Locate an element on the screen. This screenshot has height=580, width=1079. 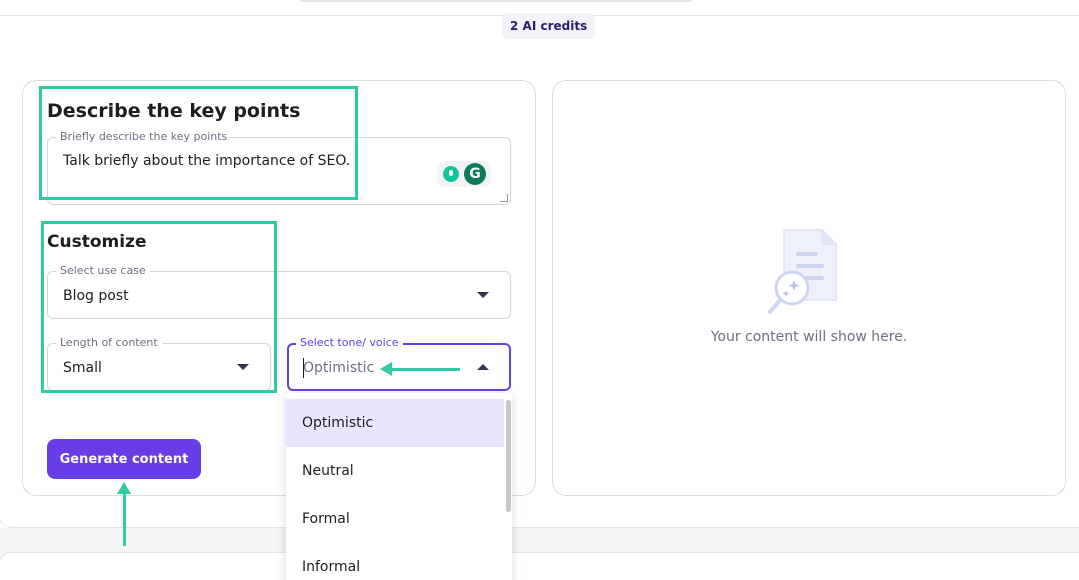
document-search-icon is located at coordinates (802, 271).